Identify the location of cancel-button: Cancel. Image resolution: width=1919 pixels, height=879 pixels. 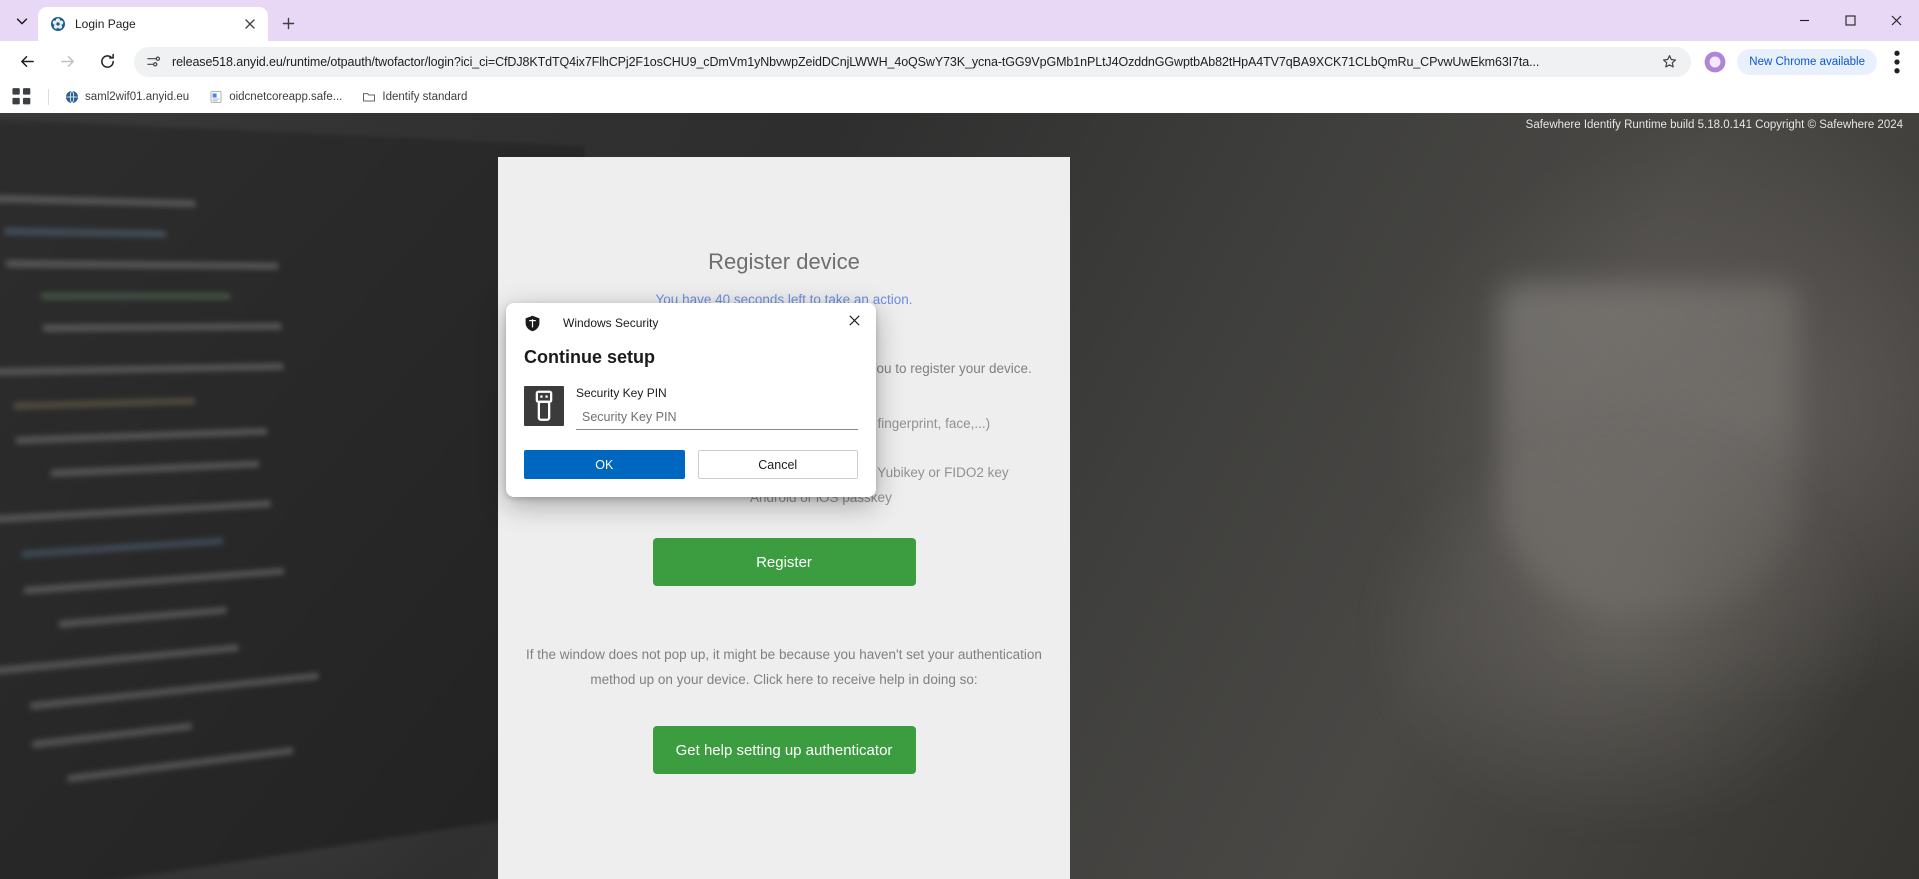
(777, 464).